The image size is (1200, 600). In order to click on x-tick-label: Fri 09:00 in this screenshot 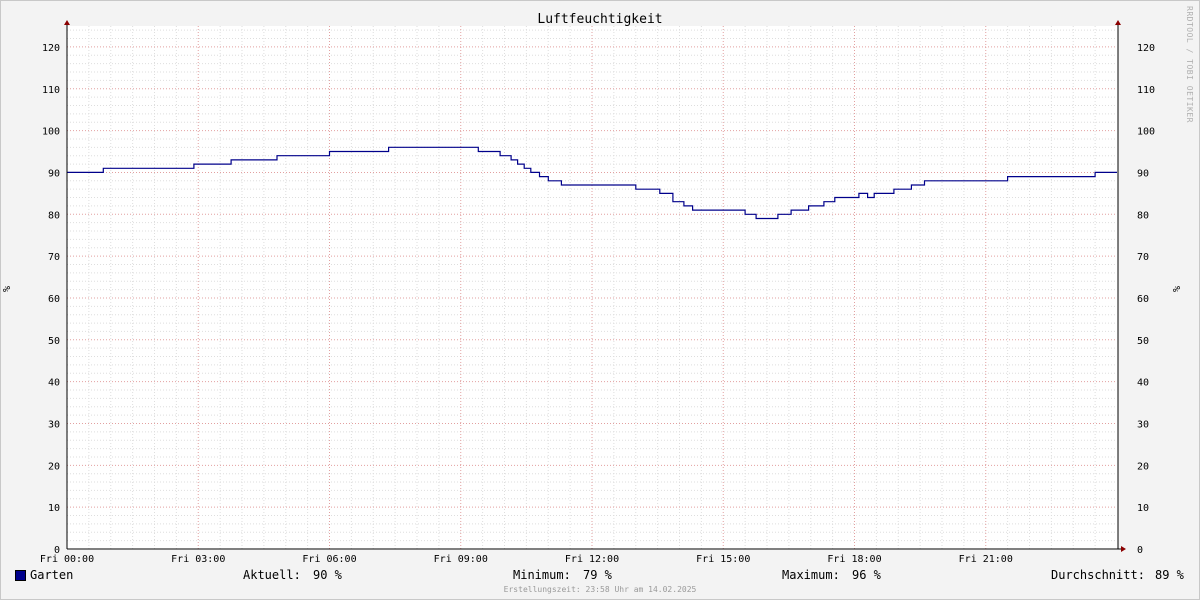, I will do `click(461, 559)`.